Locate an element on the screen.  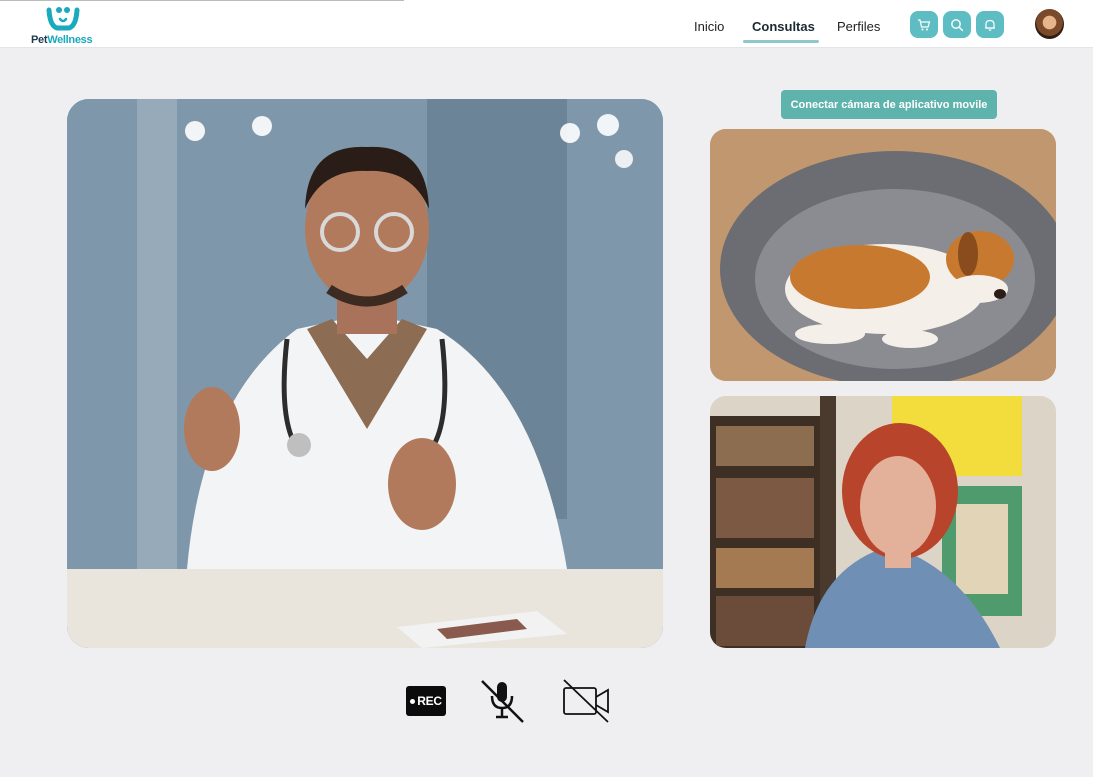
search-button is located at coordinates (957, 24).